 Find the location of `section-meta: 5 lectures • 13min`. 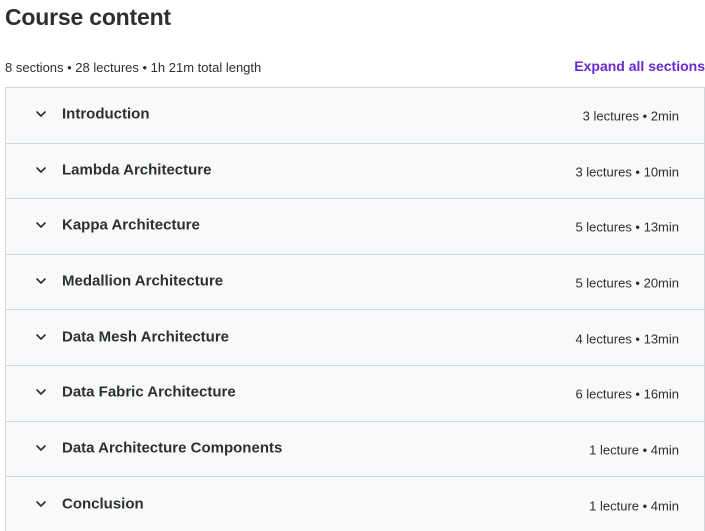

section-meta: 5 lectures • 13min is located at coordinates (627, 227).